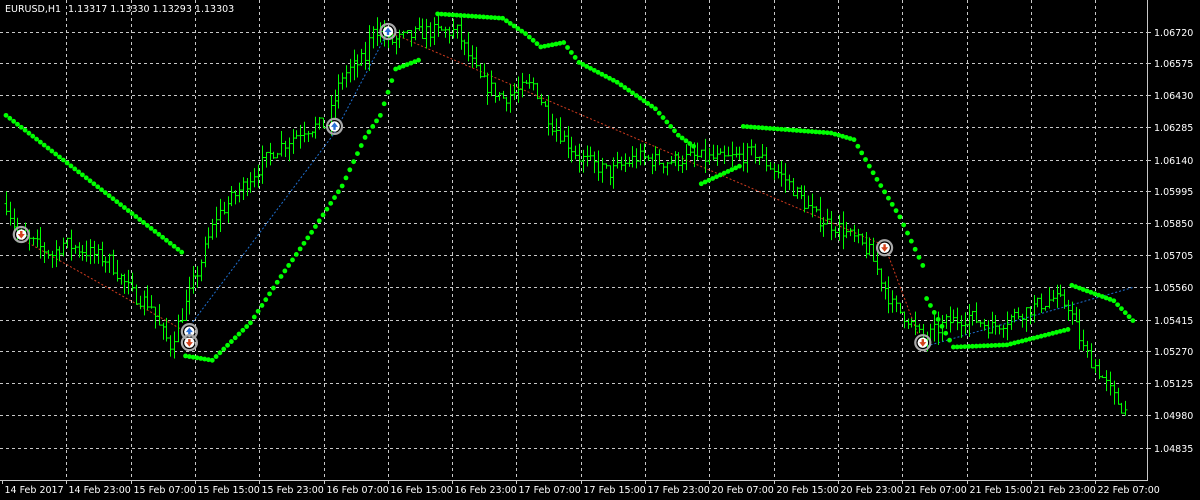 Image resolution: width=1200 pixels, height=500 pixels. I want to click on x-tick-label: 14 Feb 2017, so click(34, 490).